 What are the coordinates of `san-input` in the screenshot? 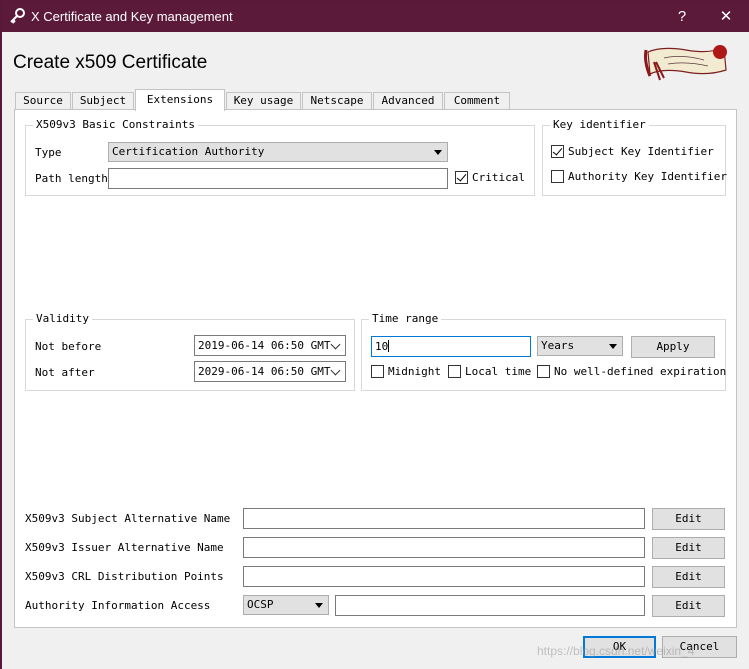 It's located at (444, 518).